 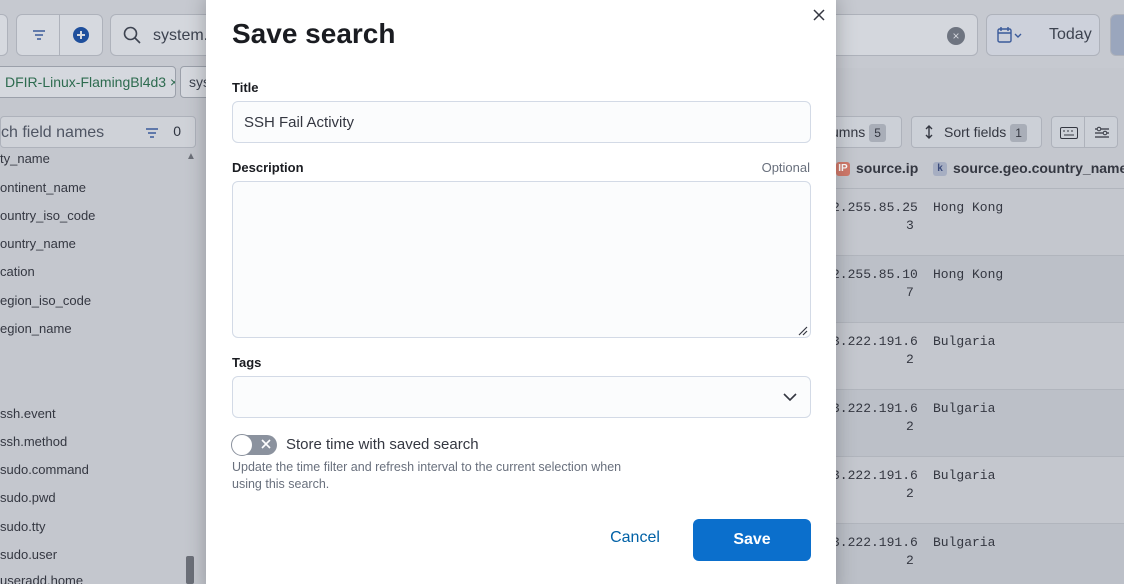 I want to click on keyboard-shortcuts-button, so click(x=1068, y=132).